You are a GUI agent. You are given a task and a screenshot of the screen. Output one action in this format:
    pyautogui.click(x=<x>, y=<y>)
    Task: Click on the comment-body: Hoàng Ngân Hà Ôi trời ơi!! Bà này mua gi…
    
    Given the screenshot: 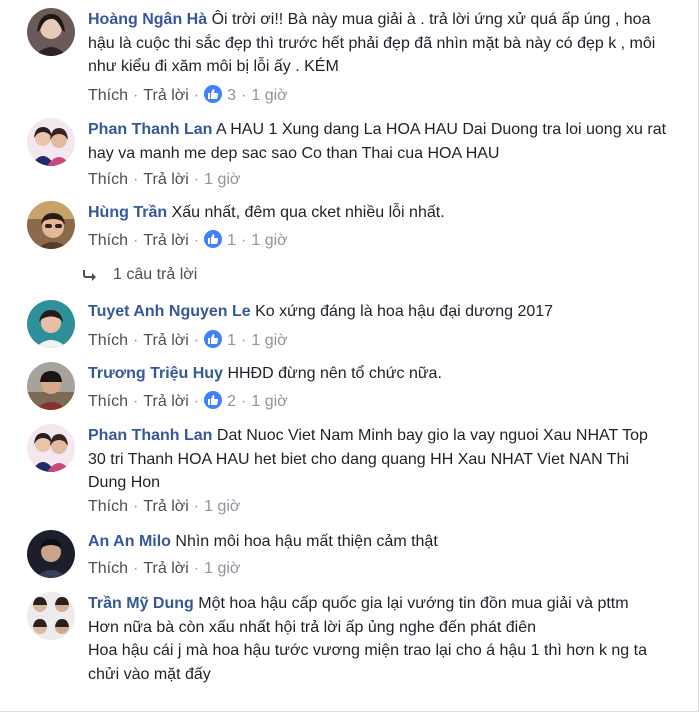 What is the action you would take?
    pyautogui.click(x=378, y=43)
    